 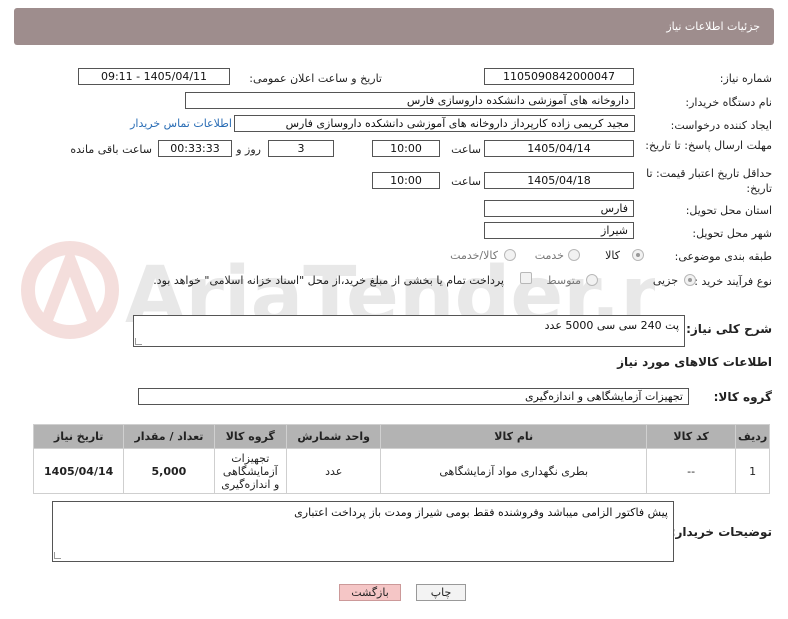 What do you see at coordinates (742, 397) in the screenshot?
I see `goods-group-label: گروه کالا:` at bounding box center [742, 397].